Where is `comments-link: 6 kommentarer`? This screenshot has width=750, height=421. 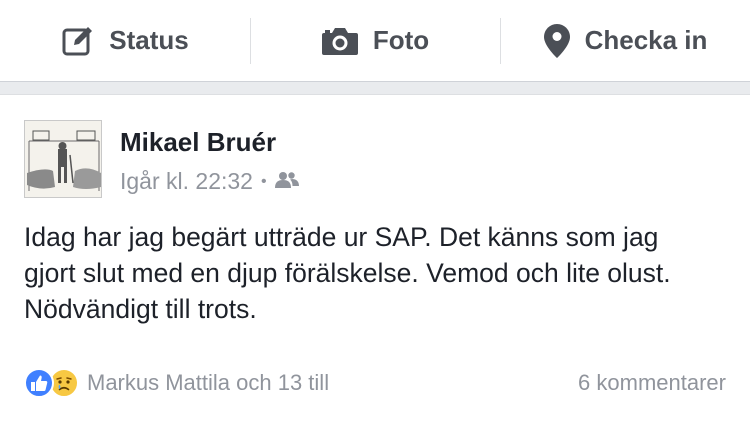
comments-link: 6 kommentarer is located at coordinates (652, 383).